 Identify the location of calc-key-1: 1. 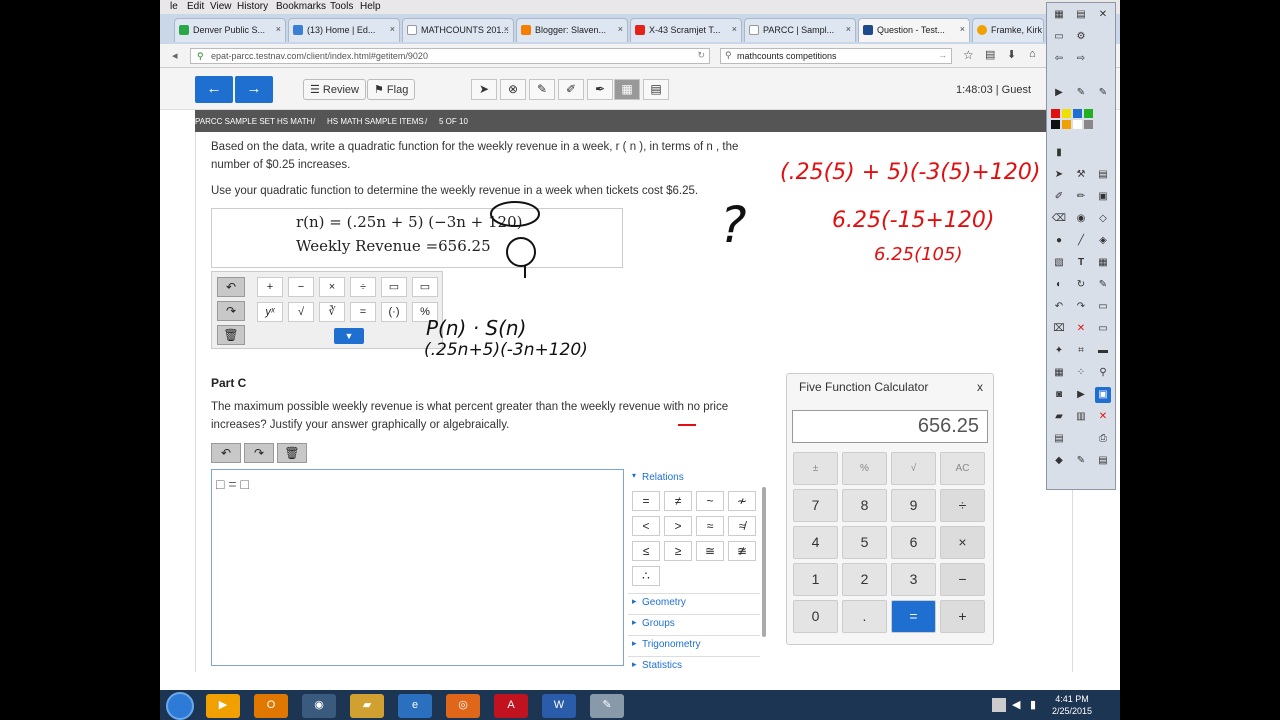
(815, 579).